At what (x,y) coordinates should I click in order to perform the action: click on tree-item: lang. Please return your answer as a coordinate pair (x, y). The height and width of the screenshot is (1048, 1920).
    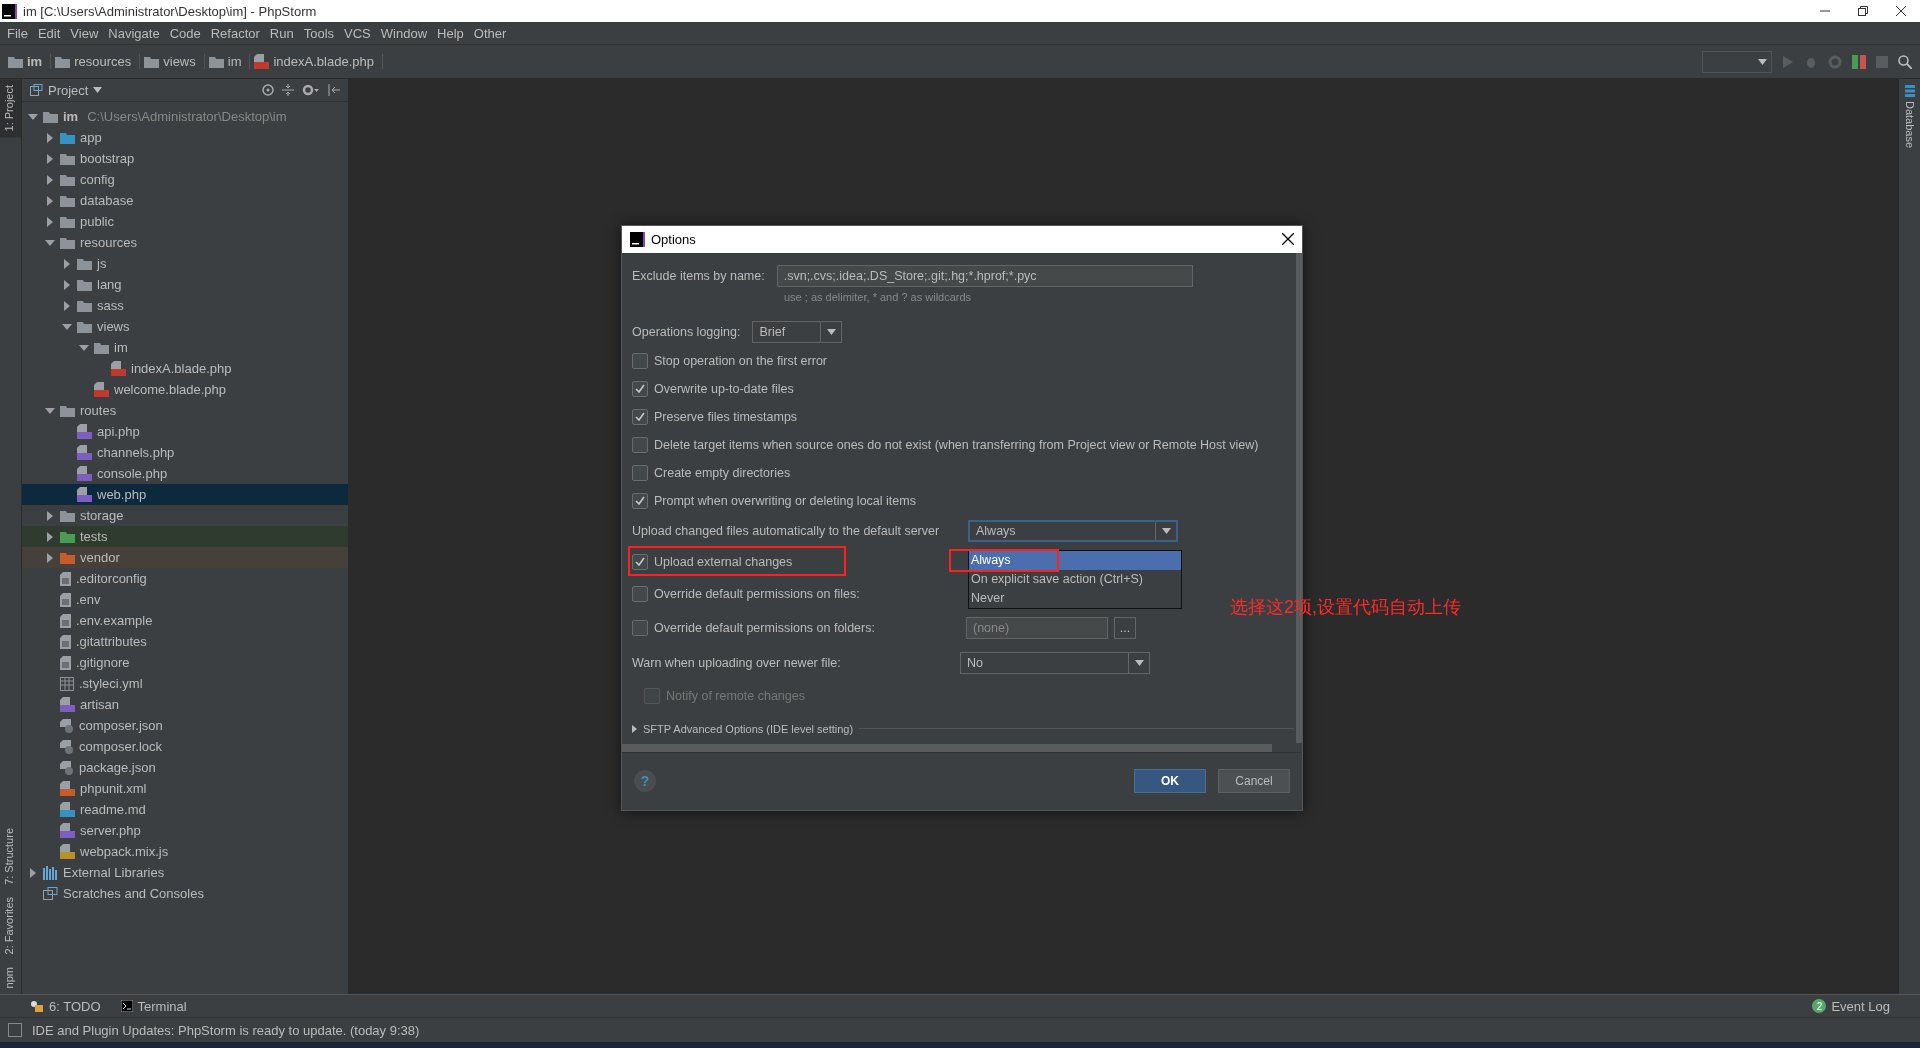
    Looking at the image, I should click on (185, 284).